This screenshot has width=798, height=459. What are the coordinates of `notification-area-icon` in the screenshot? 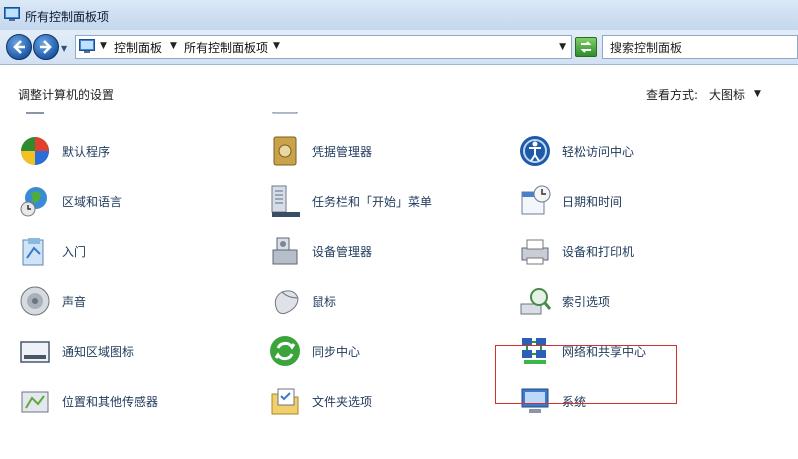 It's located at (35, 352).